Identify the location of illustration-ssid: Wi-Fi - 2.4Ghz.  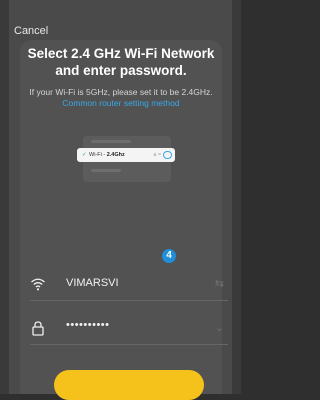
(107, 155).